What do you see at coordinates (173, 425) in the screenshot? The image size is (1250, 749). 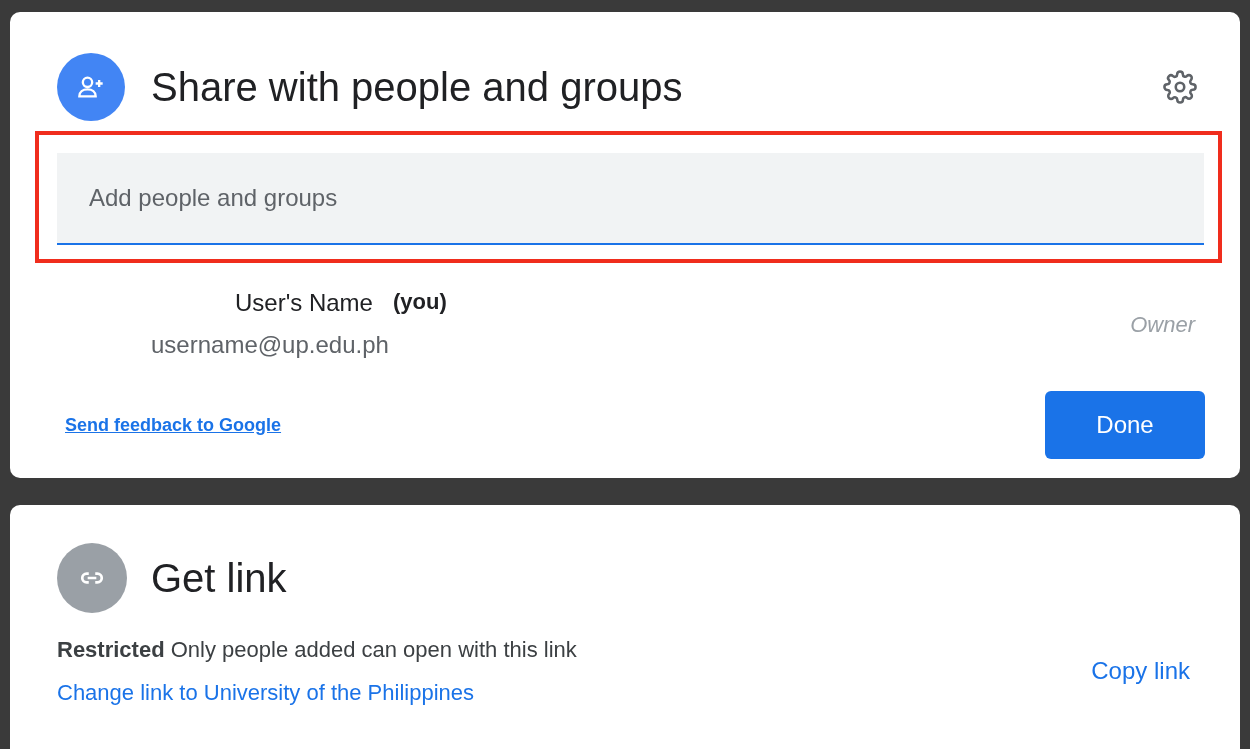 I see `feedback-link: Send feedback to Google` at bounding box center [173, 425].